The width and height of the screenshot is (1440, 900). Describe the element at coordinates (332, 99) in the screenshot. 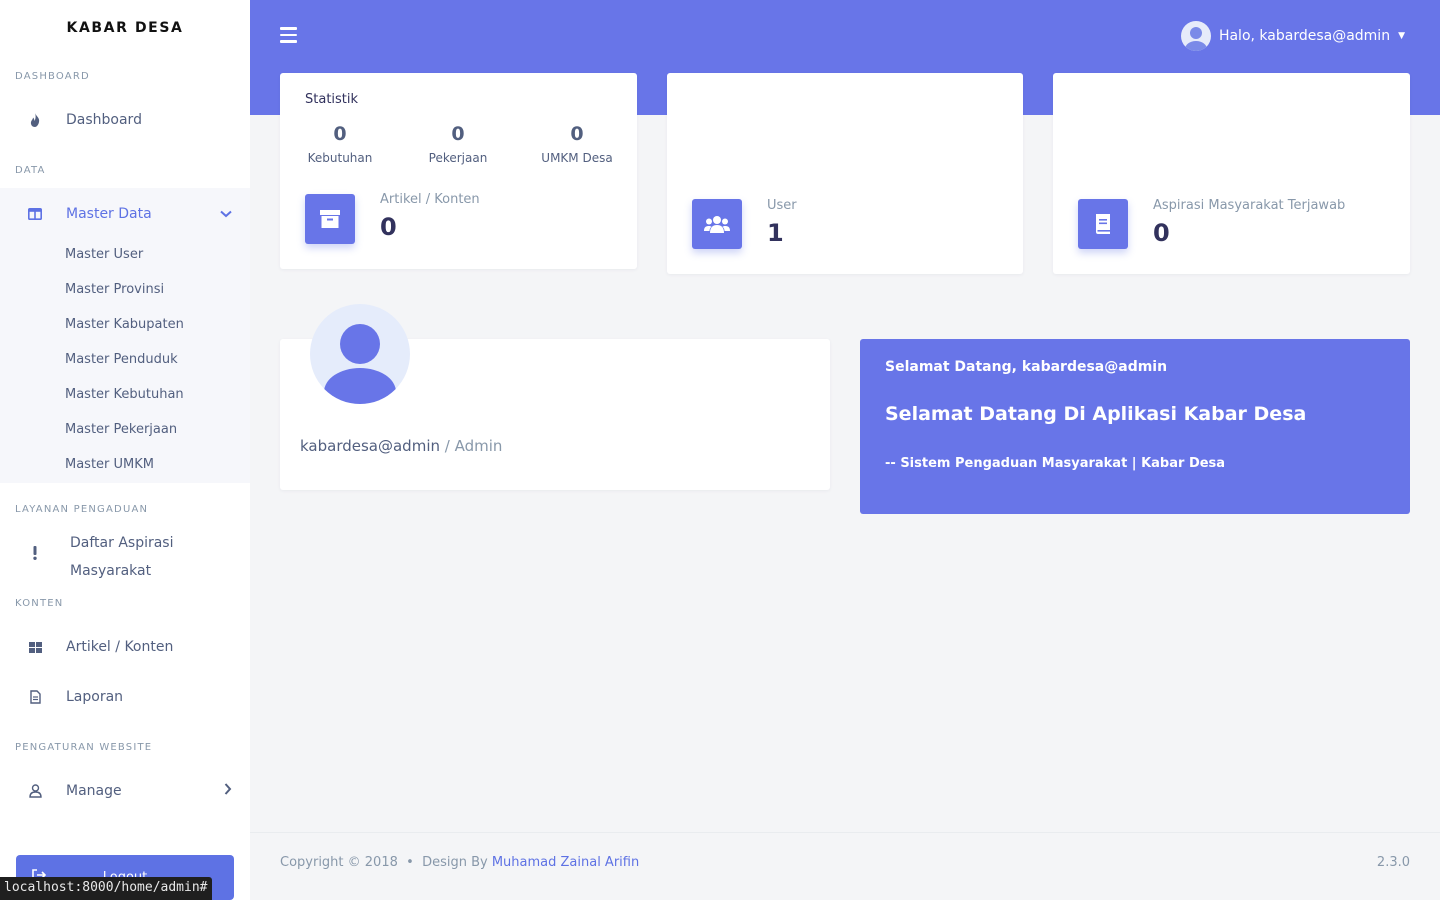

I see `card-title: Statistik` at that location.